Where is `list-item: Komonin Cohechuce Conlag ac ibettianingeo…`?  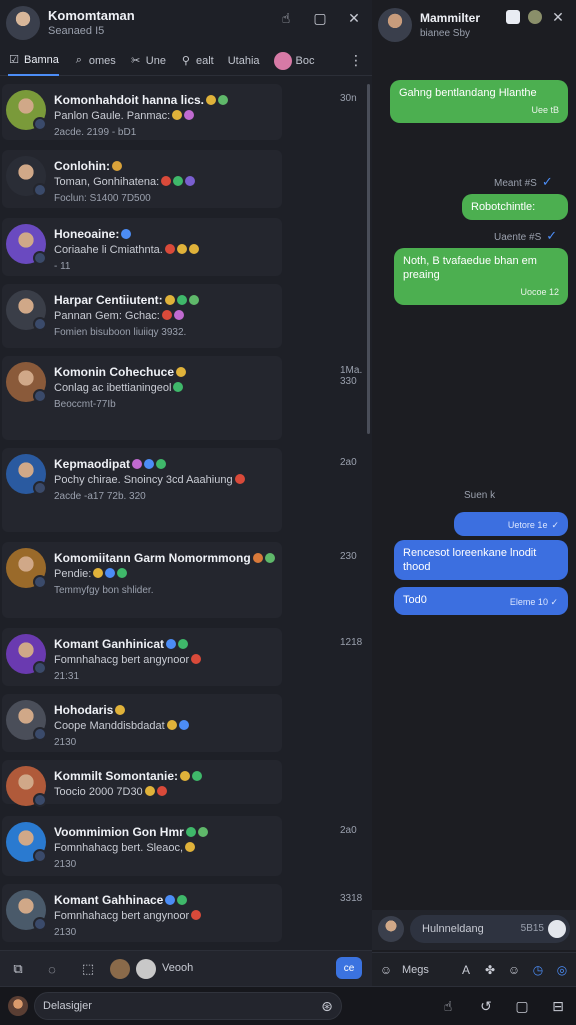
list-item: Komonin Cohechuce Conlag ac ibettianingeo… is located at coordinates (182, 398).